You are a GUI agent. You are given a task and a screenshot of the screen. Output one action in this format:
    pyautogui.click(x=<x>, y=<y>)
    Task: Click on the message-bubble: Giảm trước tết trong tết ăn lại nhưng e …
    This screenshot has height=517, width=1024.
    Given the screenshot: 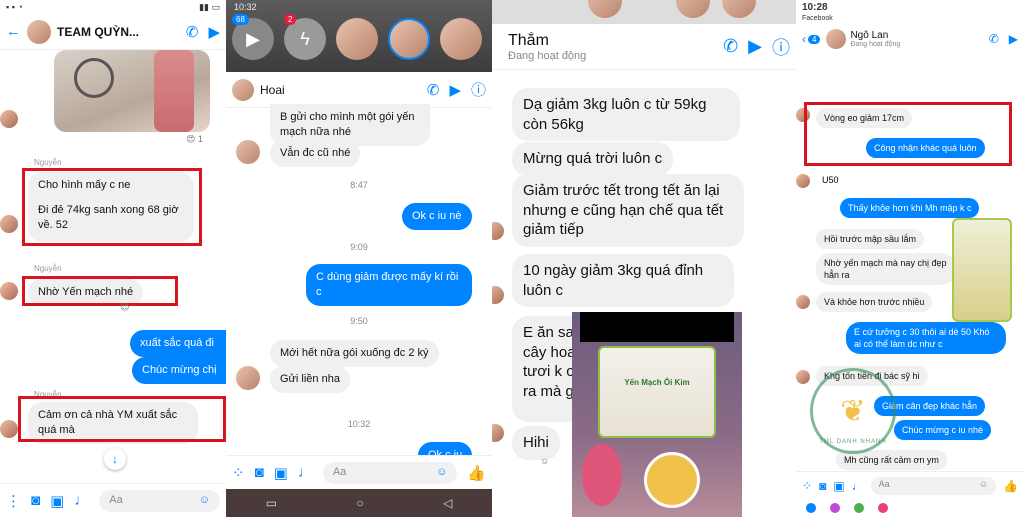 What is the action you would take?
    pyautogui.click(x=628, y=210)
    